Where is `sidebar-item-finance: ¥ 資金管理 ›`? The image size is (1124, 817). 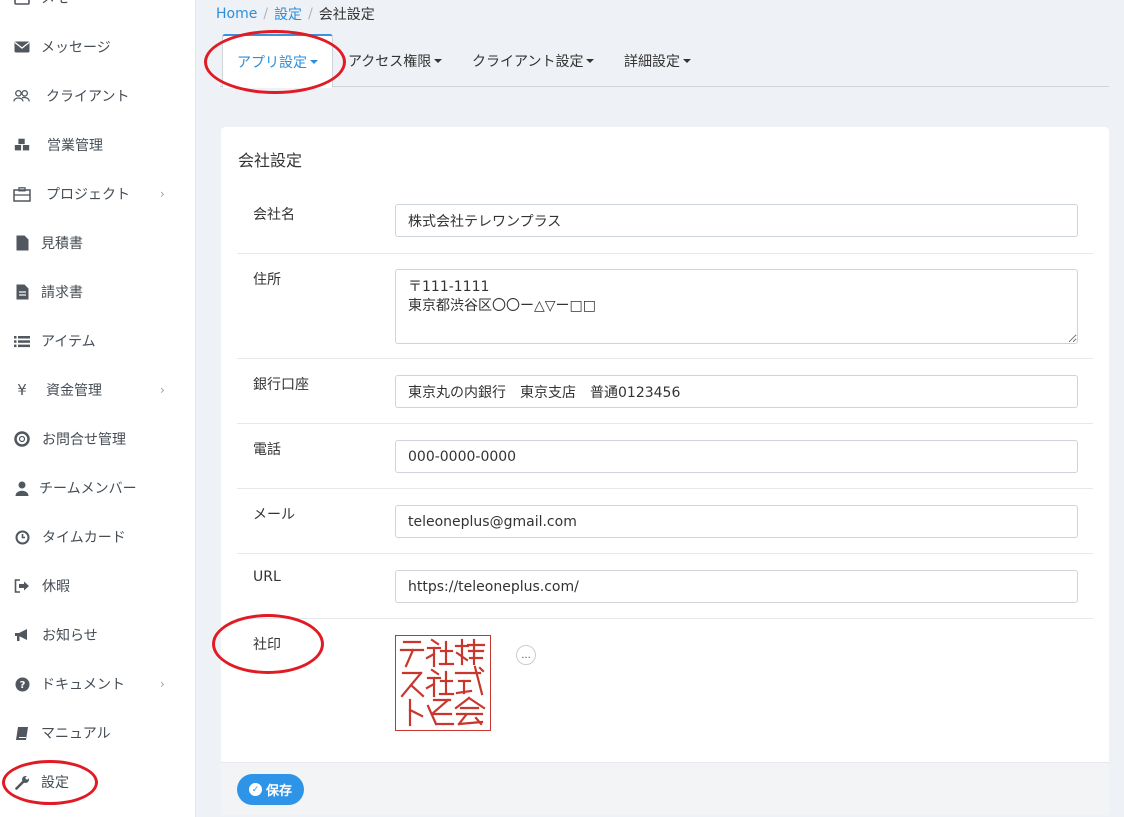 sidebar-item-finance: ¥ 資金管理 › is located at coordinates (98, 390).